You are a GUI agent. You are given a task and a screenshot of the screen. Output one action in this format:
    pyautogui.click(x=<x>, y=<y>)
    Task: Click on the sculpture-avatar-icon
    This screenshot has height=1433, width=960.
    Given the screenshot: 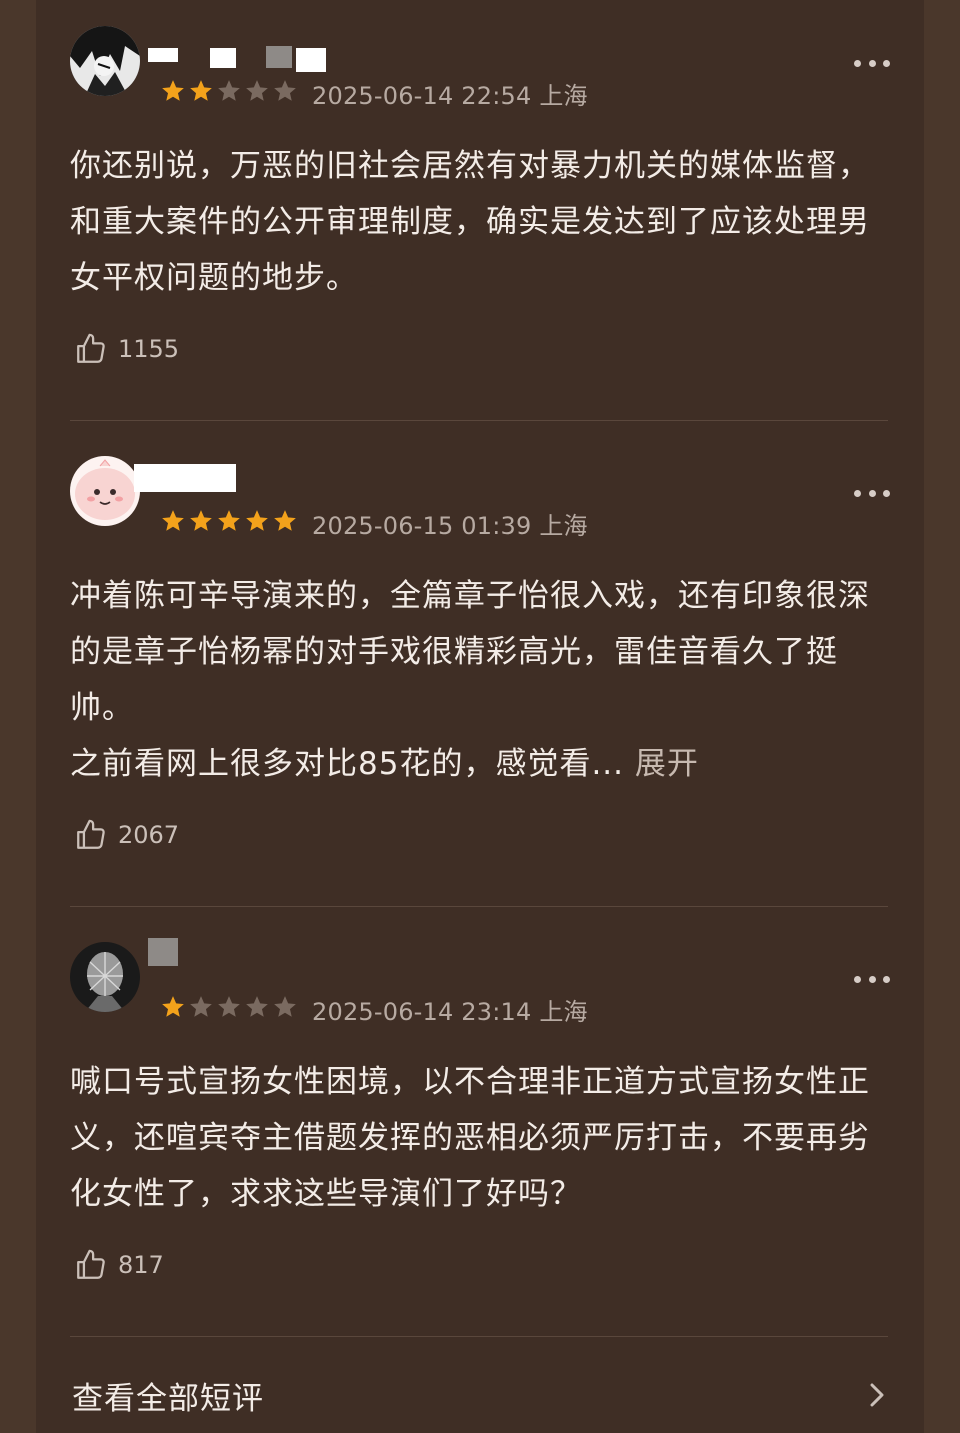 What is the action you would take?
    pyautogui.click(x=105, y=977)
    